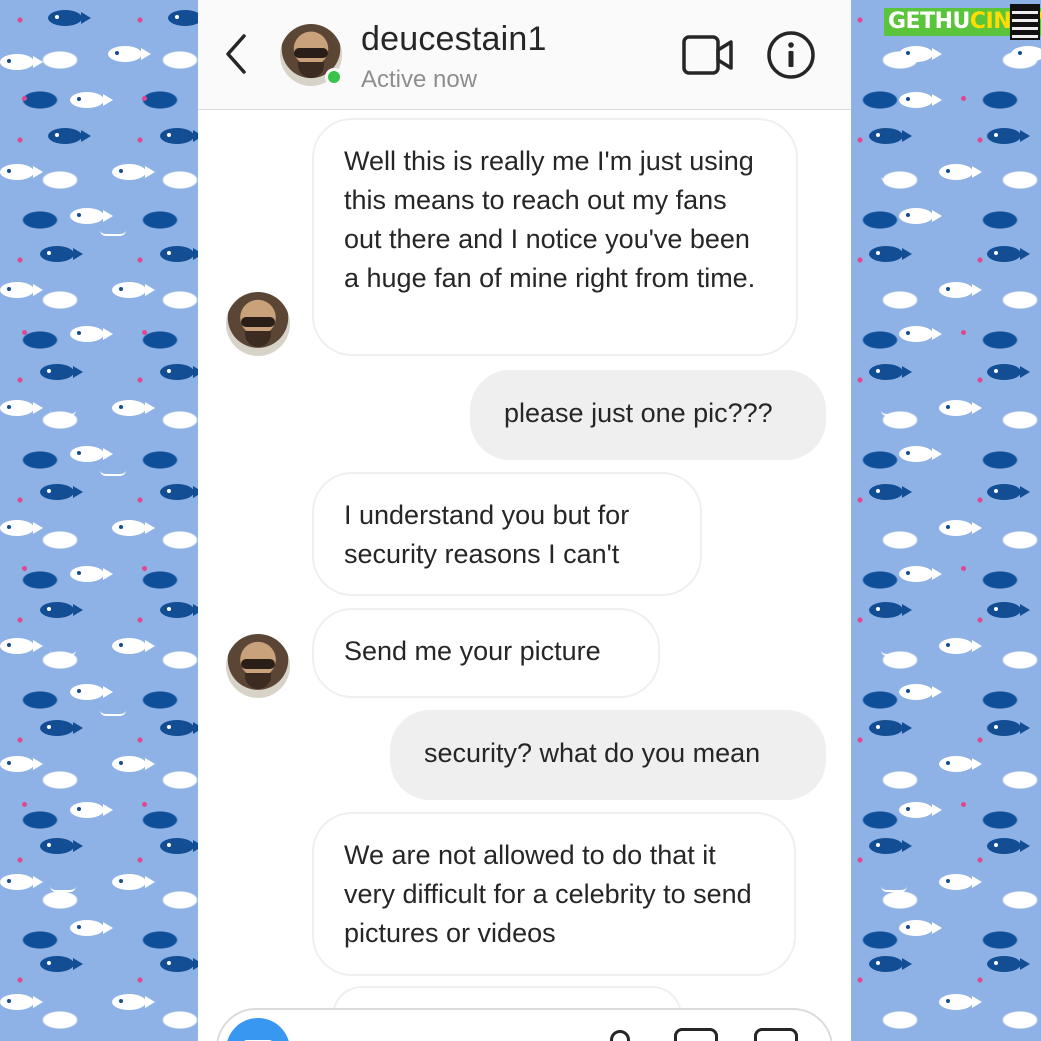 Image resolution: width=1041 pixels, height=1041 pixels. Describe the element at coordinates (696, 1034) in the screenshot. I see `gallery-icon` at that location.